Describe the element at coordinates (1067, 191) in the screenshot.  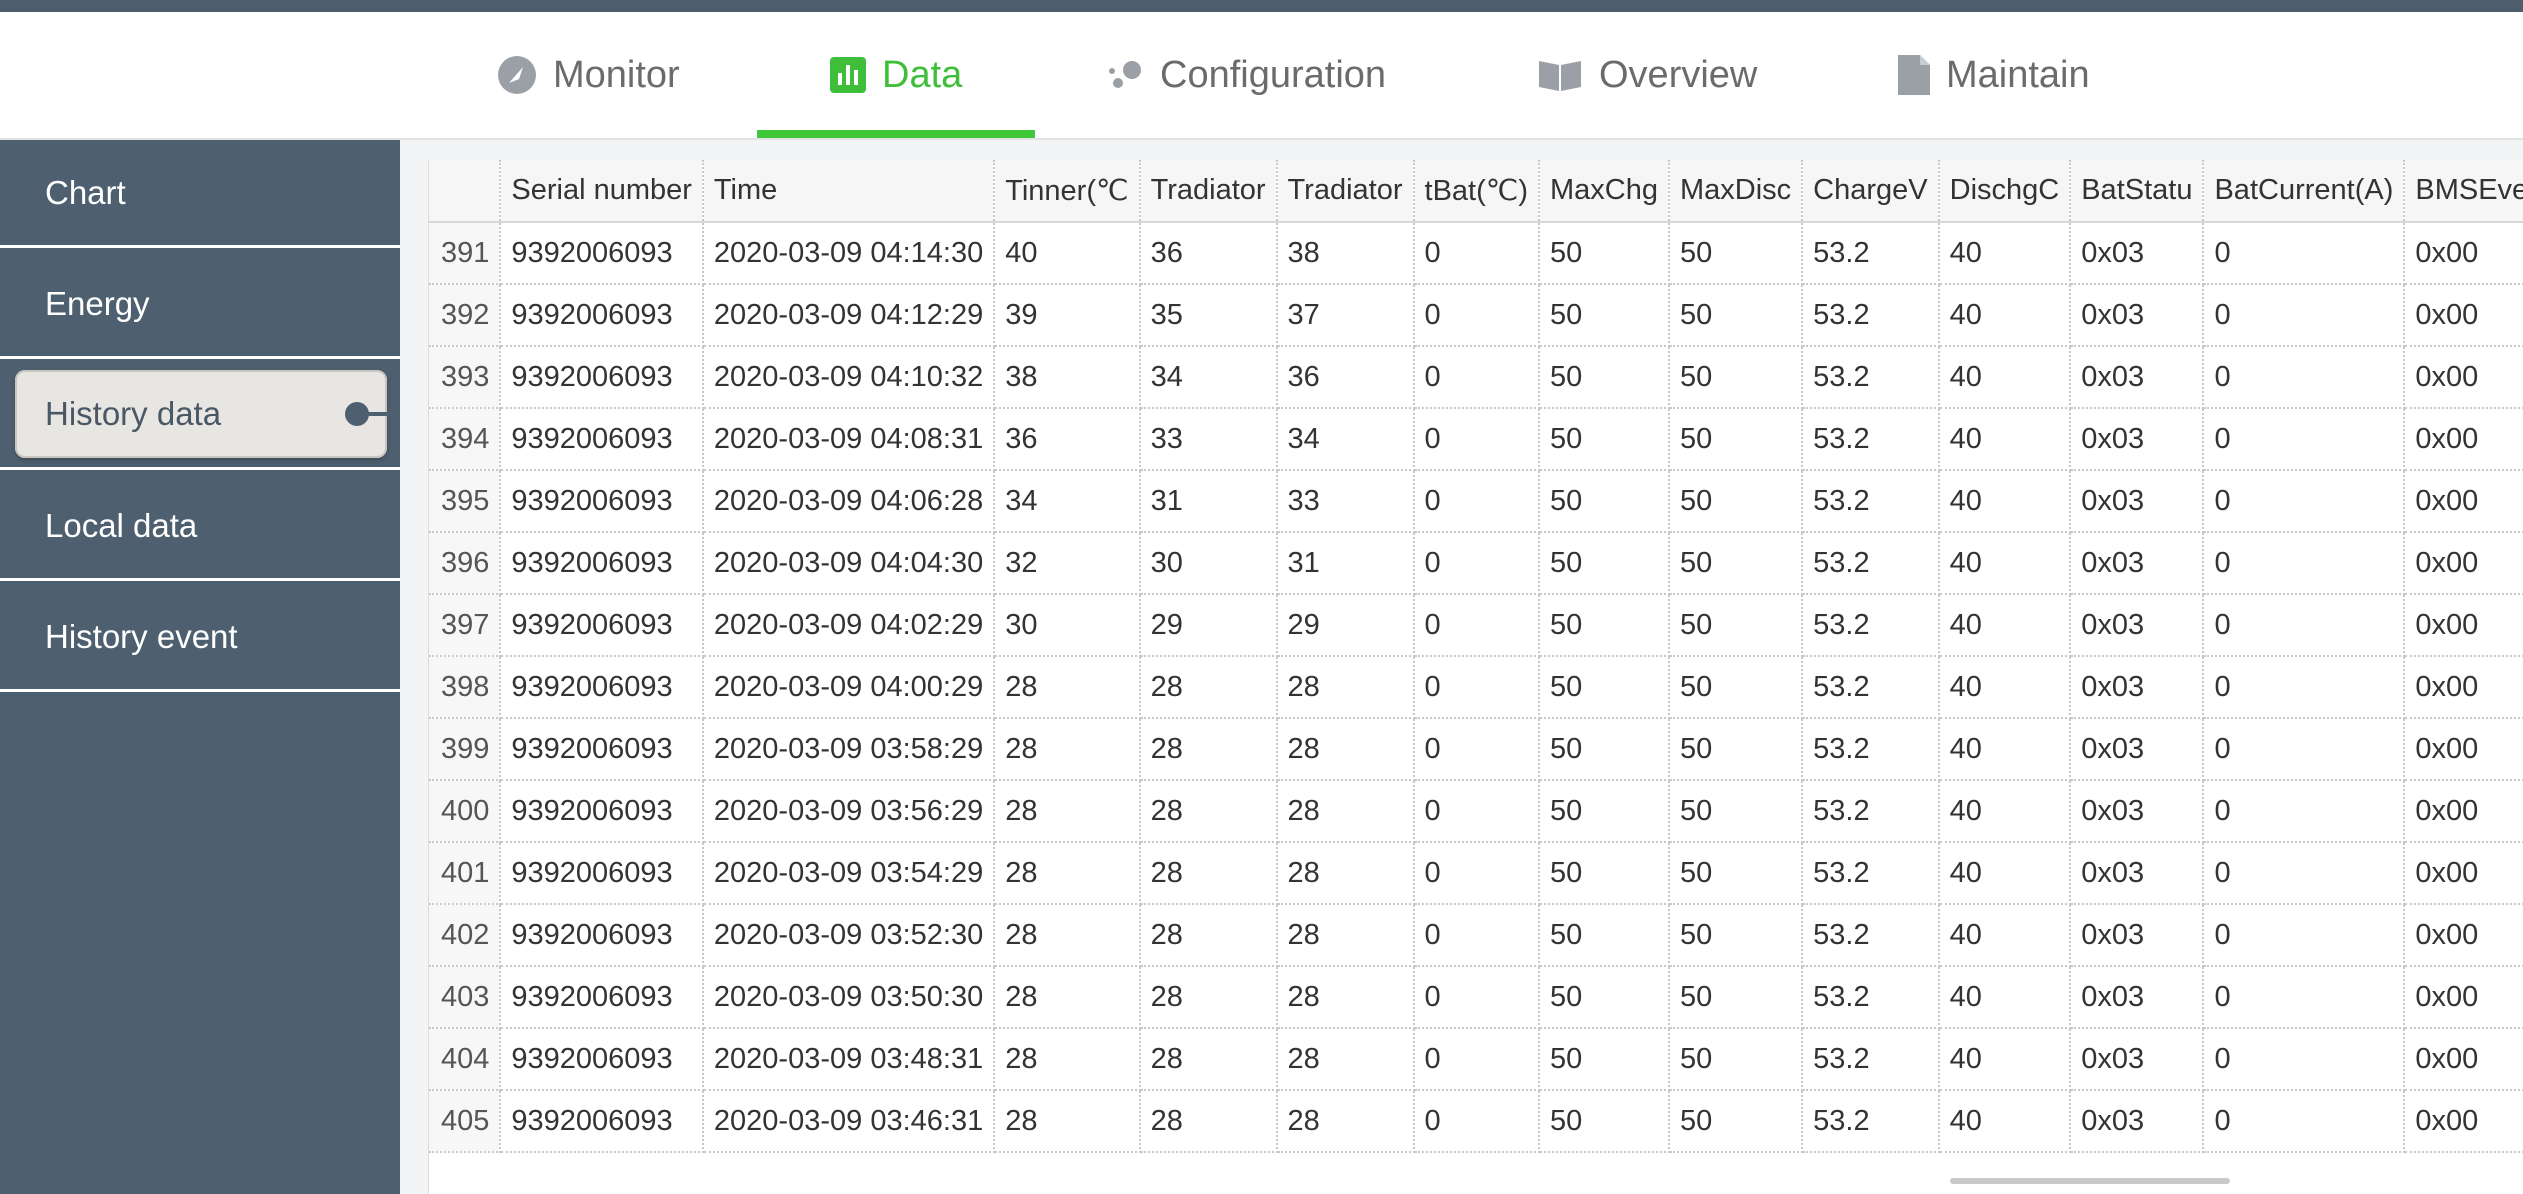
I see `column-header: Tinner(℃` at that location.